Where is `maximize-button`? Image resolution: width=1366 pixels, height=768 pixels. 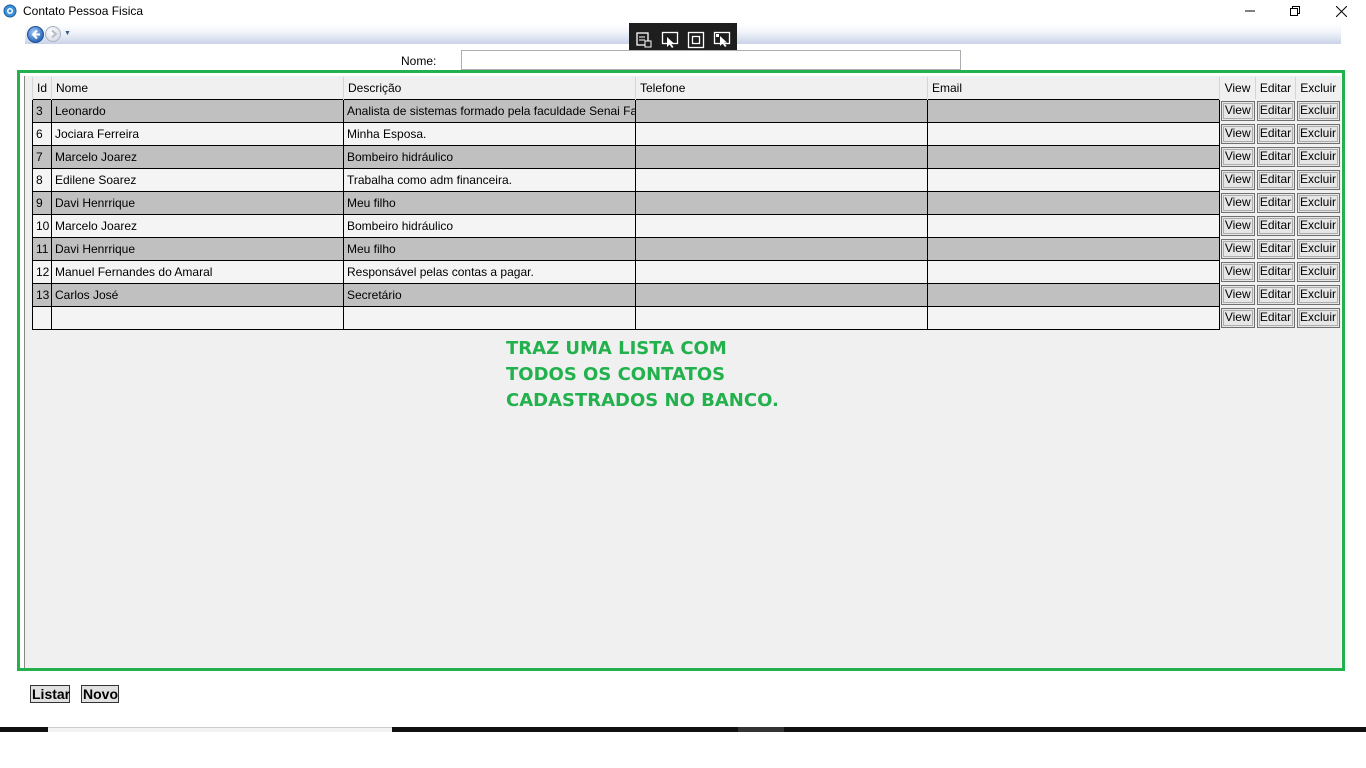
maximize-button is located at coordinates (1295, 11).